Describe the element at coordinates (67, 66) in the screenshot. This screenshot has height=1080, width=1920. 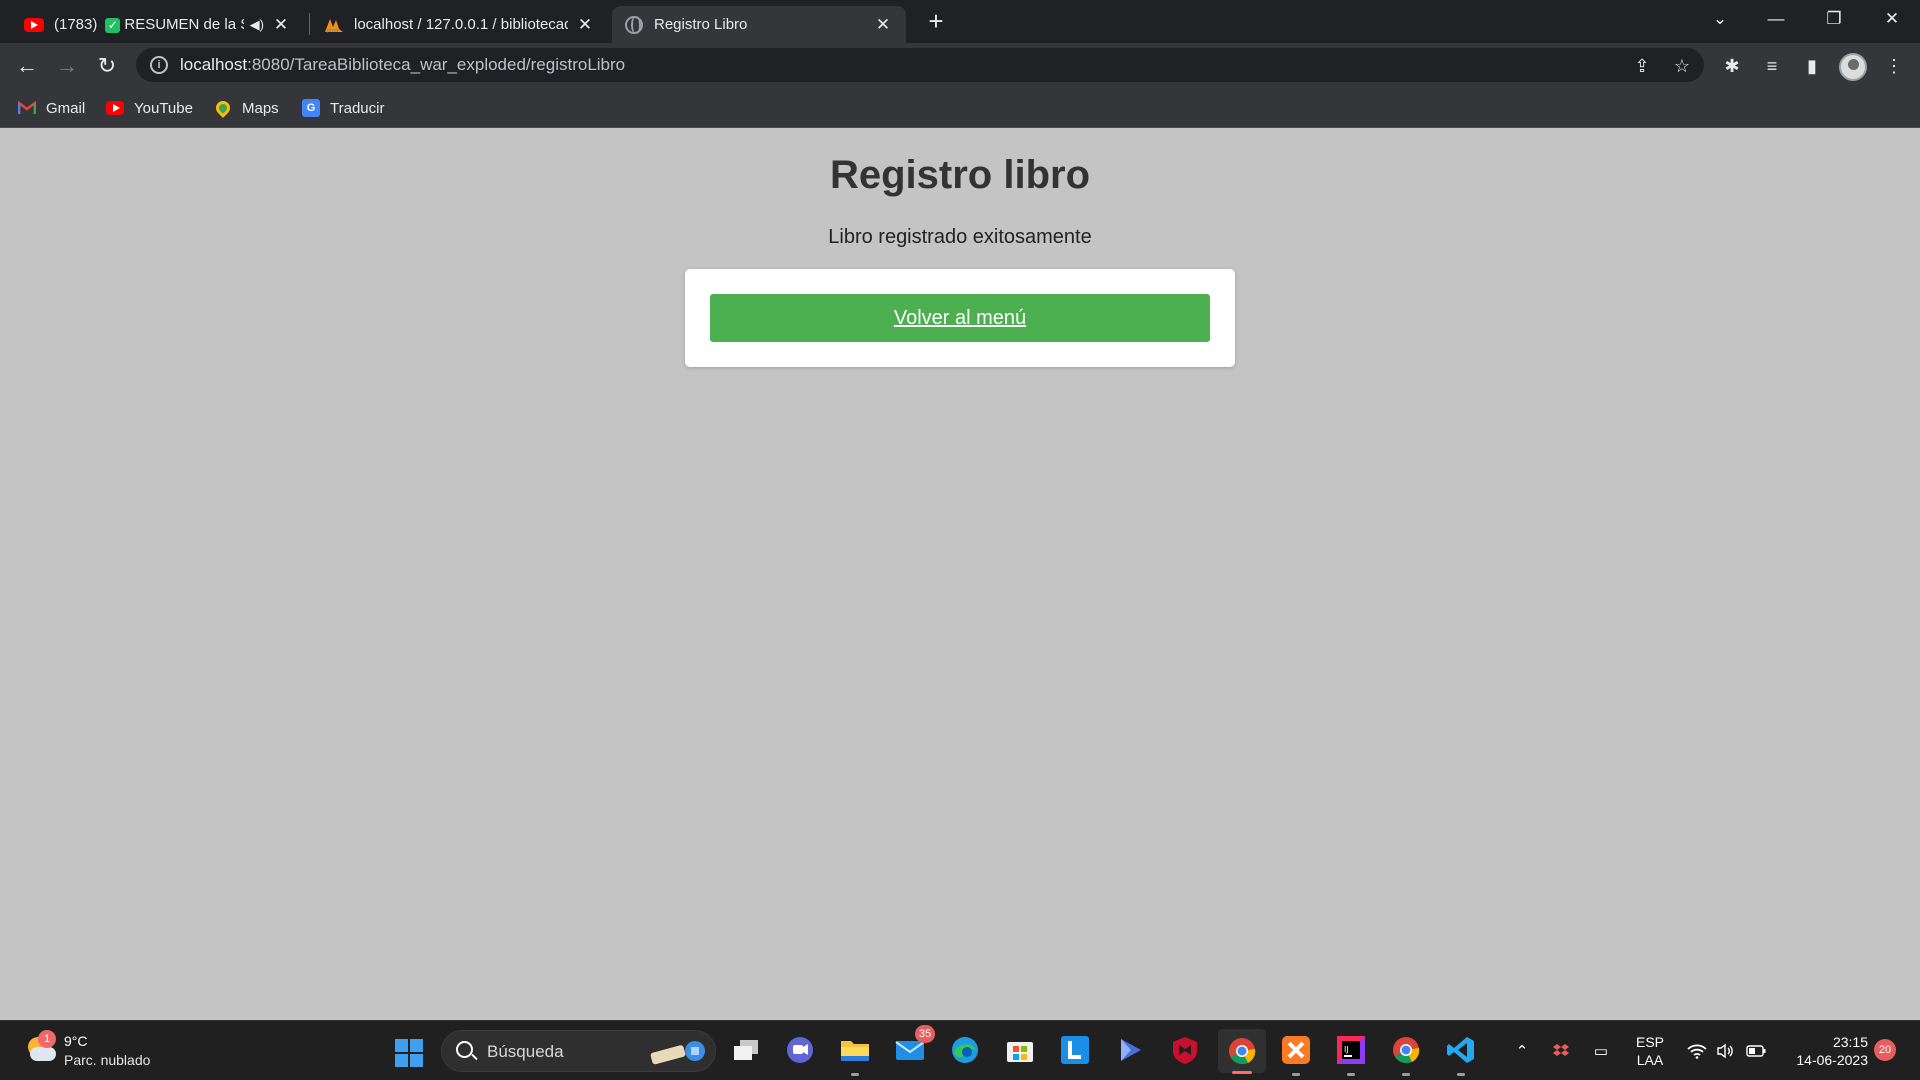
I see `forward-icon: →` at that location.